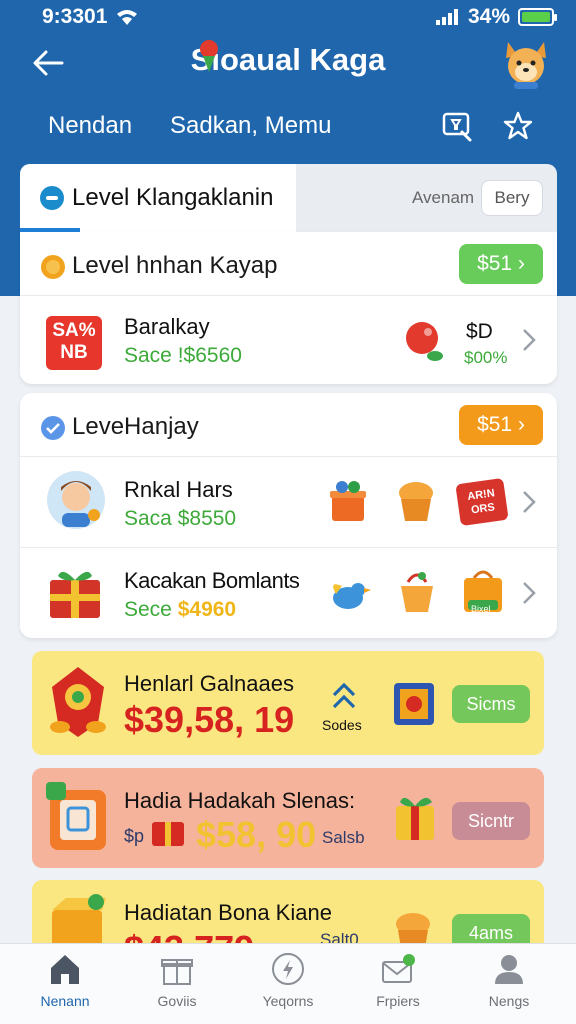  Describe the element at coordinates (518, 126) in the screenshot. I see `star-icon` at that location.